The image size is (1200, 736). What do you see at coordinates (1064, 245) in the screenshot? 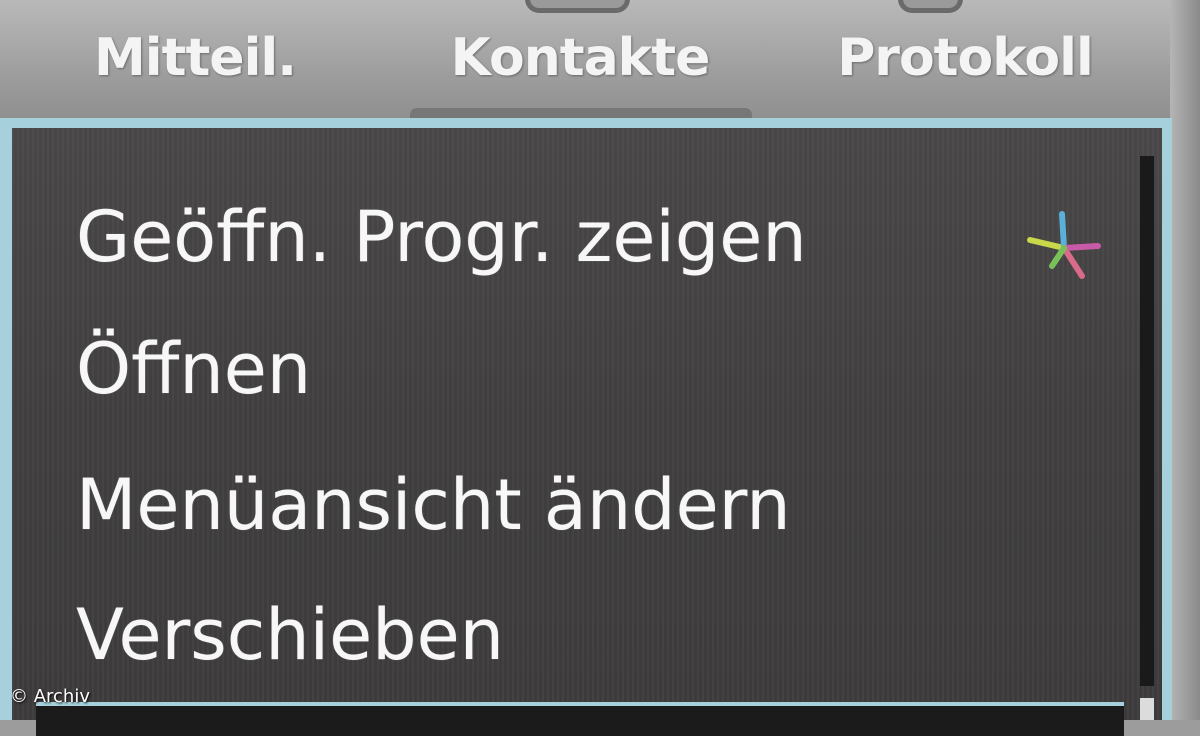
I see `multicolor-arrows-icon` at bounding box center [1064, 245].